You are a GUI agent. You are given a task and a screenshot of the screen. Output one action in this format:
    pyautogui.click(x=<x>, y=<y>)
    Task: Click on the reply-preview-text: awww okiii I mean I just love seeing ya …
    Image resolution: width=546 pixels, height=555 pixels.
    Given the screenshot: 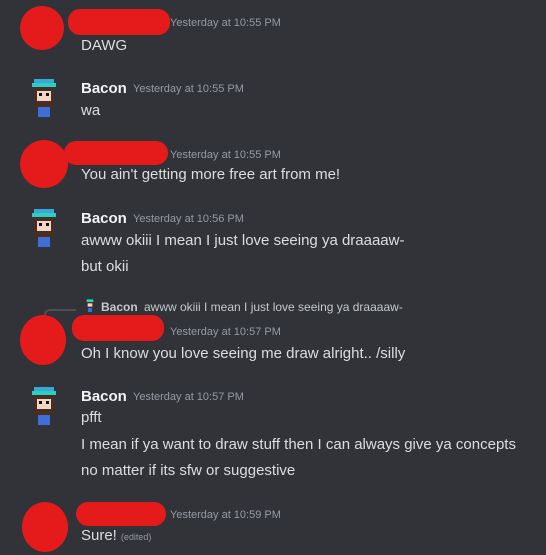 What is the action you would take?
    pyautogui.click(x=273, y=307)
    